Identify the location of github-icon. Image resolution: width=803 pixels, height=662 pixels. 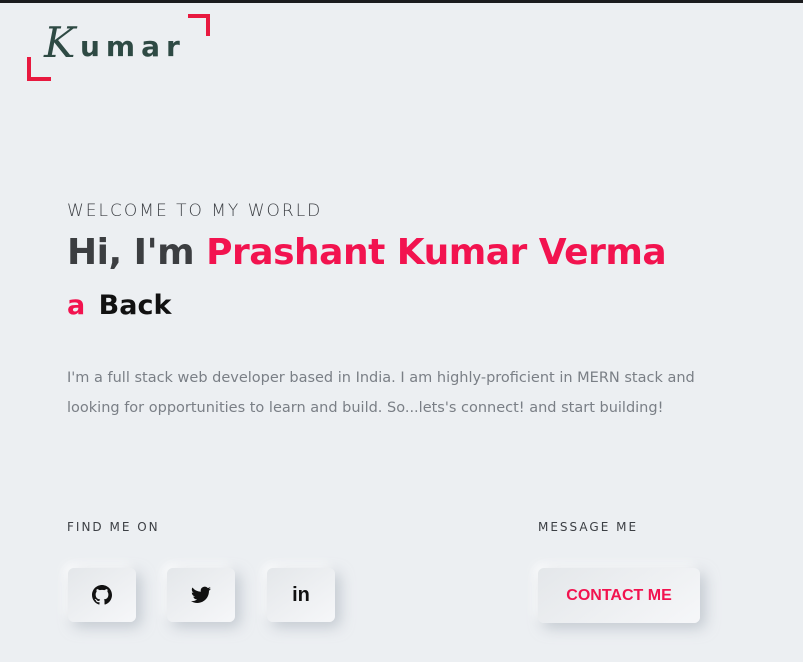
(102, 595).